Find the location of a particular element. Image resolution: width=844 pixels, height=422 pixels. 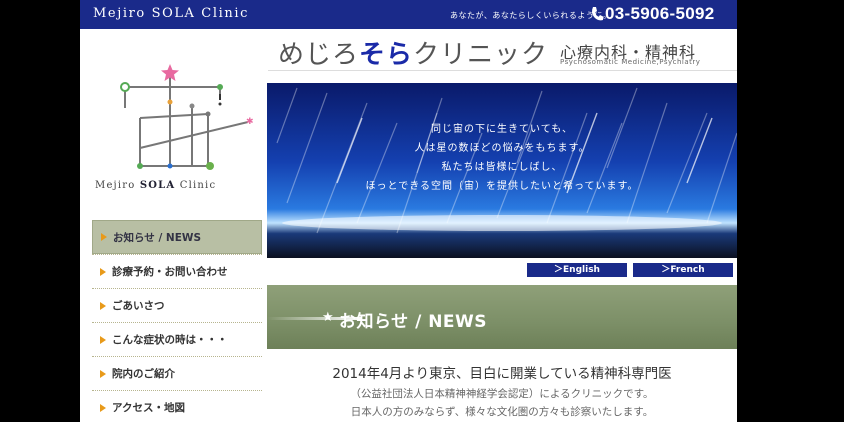

news-title: お知らせ / NEWS is located at coordinates (413, 322).